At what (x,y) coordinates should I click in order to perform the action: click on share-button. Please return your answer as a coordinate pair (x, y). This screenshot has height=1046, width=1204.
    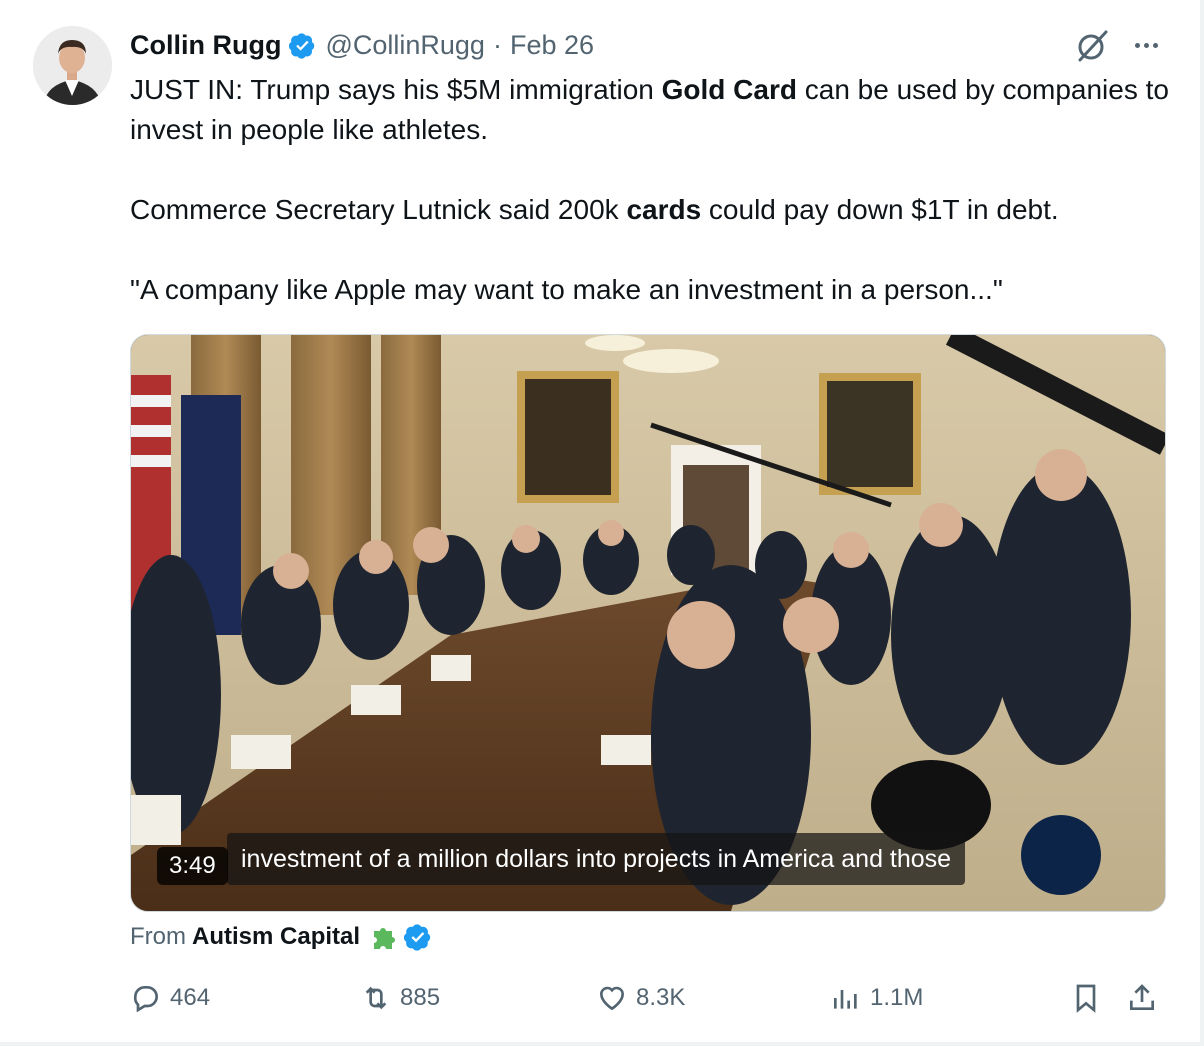
    Looking at the image, I should click on (1146, 998).